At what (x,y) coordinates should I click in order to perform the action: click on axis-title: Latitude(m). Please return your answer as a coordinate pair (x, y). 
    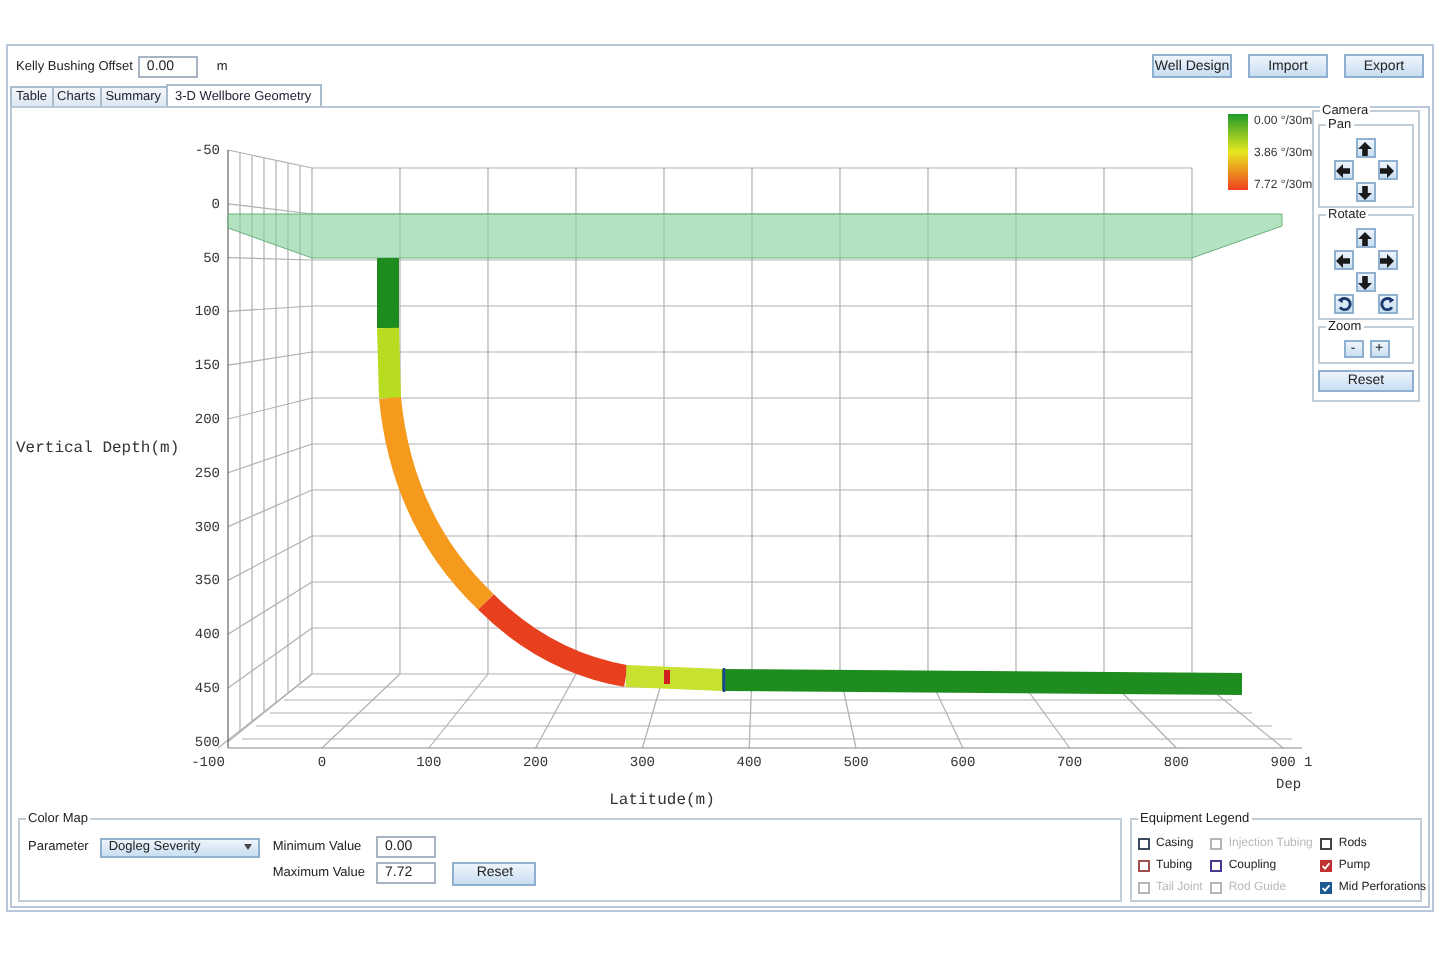
    Looking at the image, I should click on (662, 800).